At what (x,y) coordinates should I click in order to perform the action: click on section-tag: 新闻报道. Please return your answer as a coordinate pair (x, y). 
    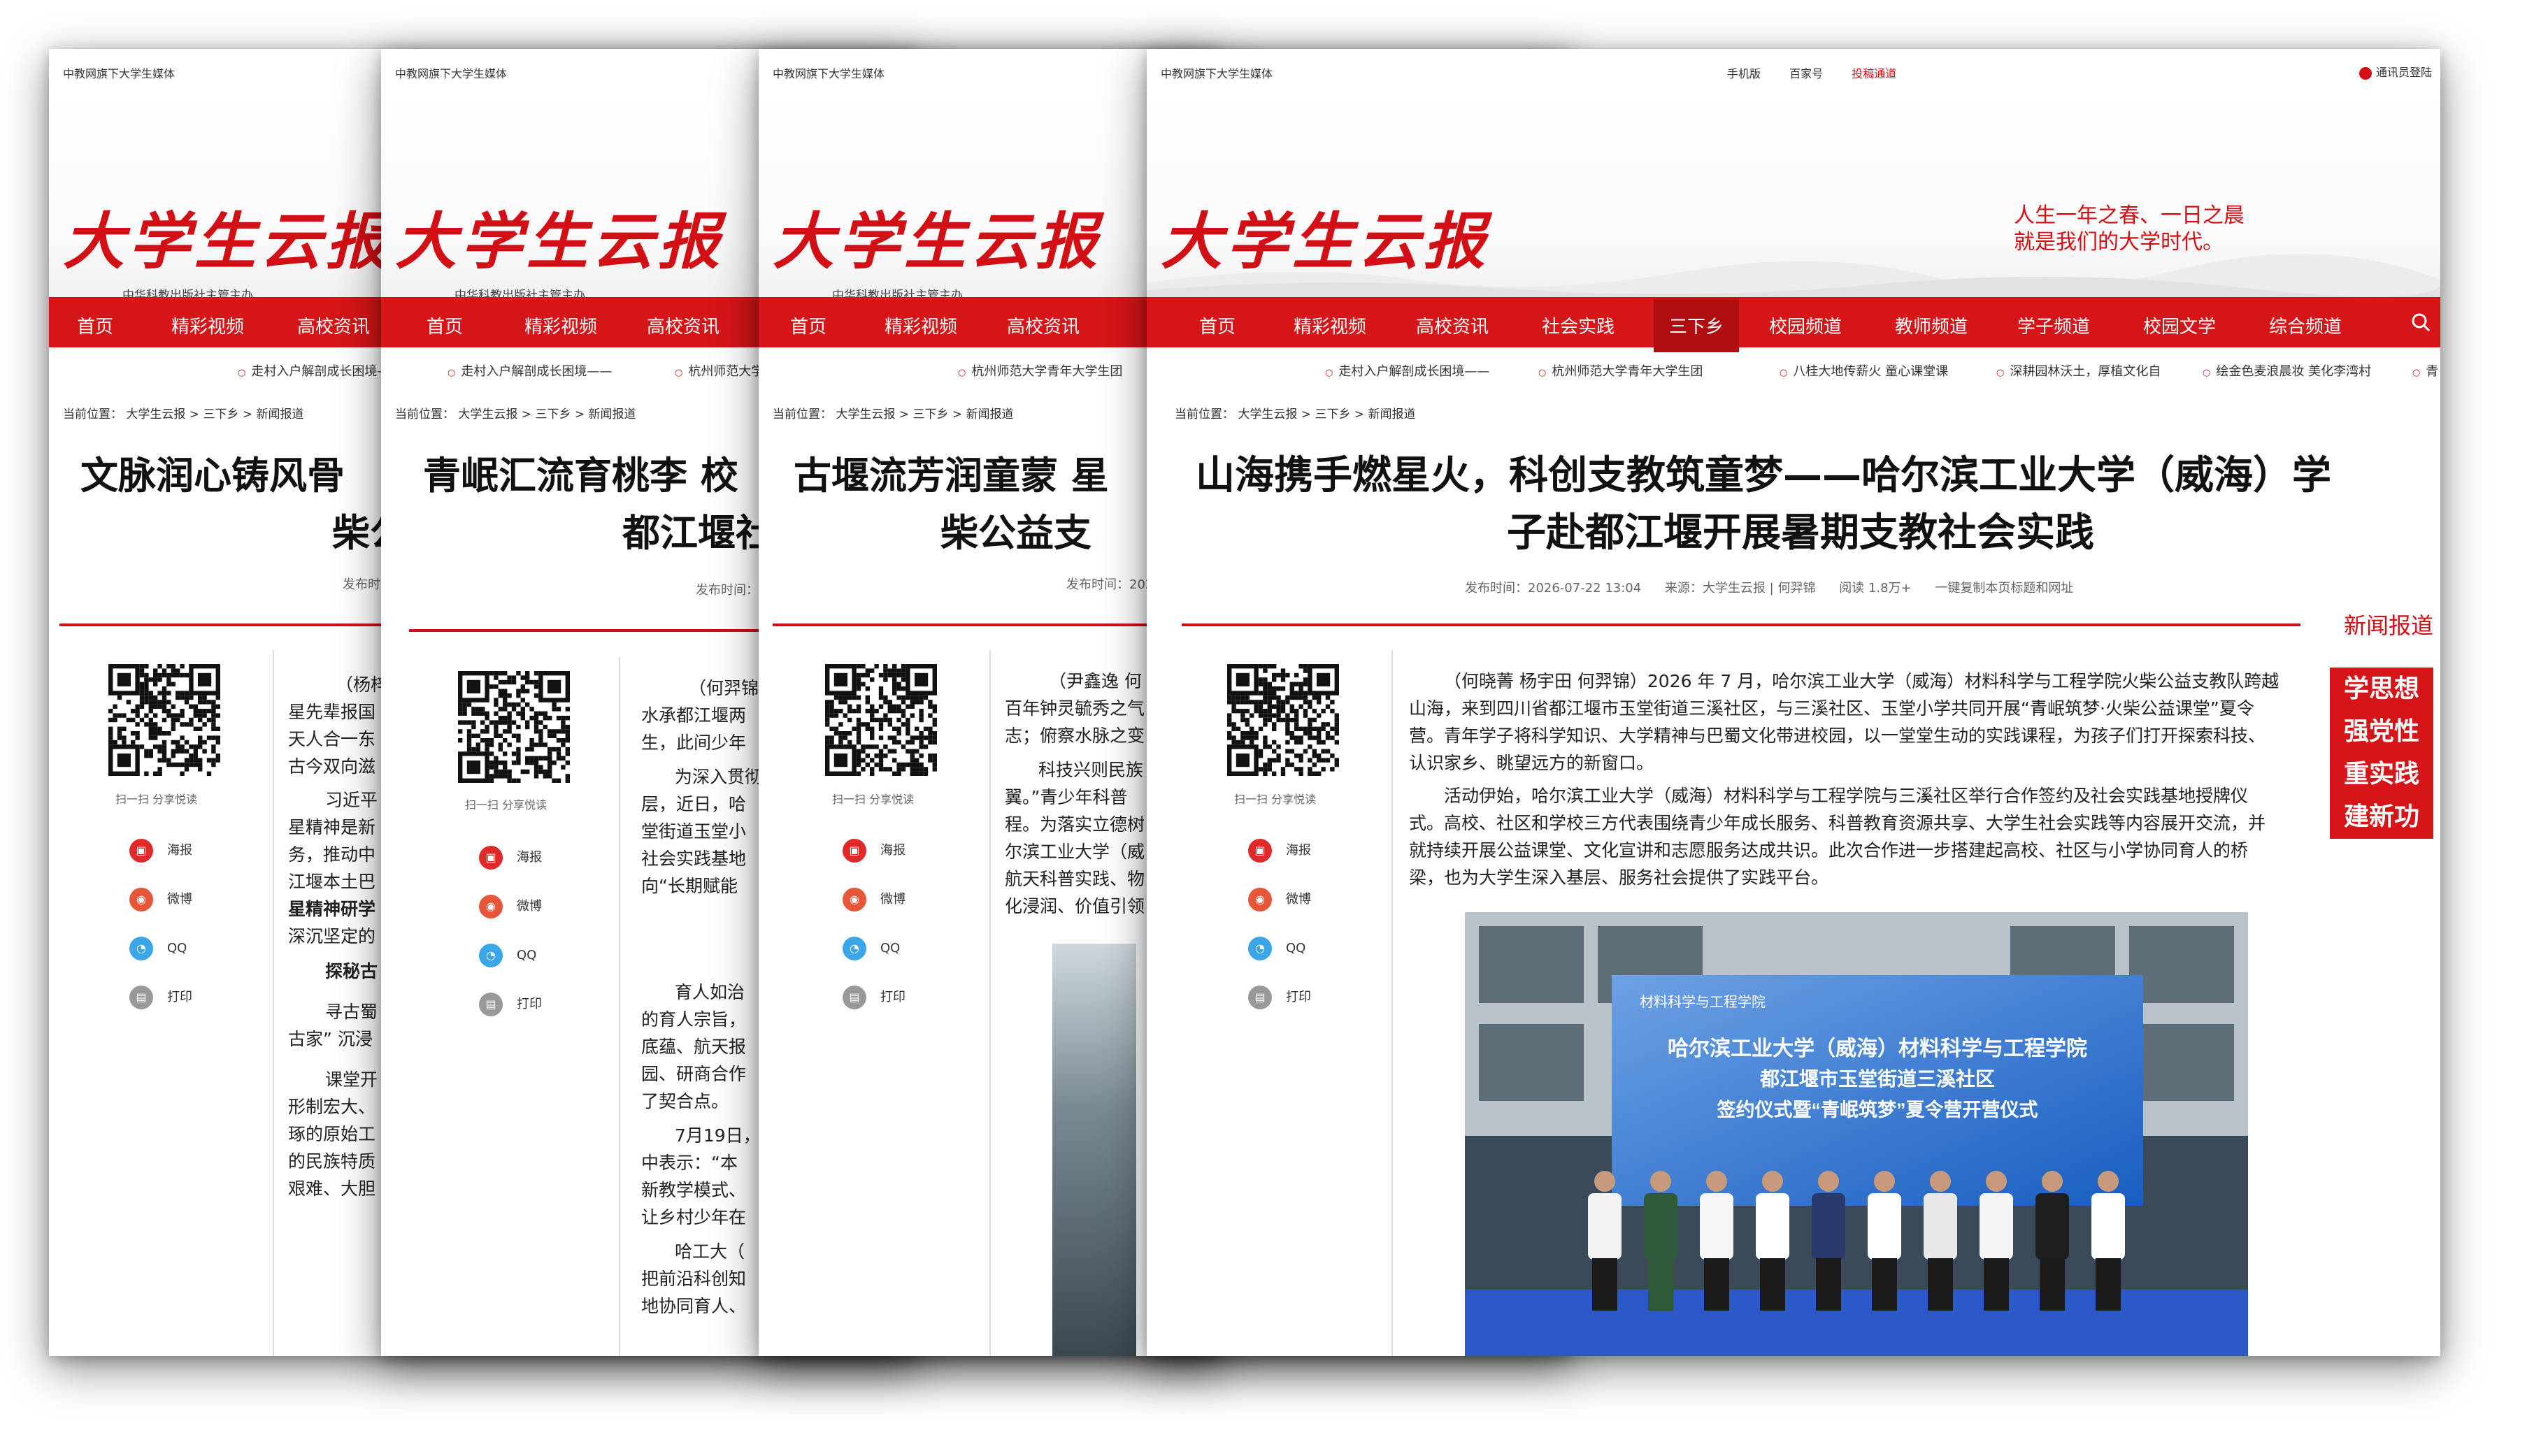
    Looking at the image, I should click on (2388, 624).